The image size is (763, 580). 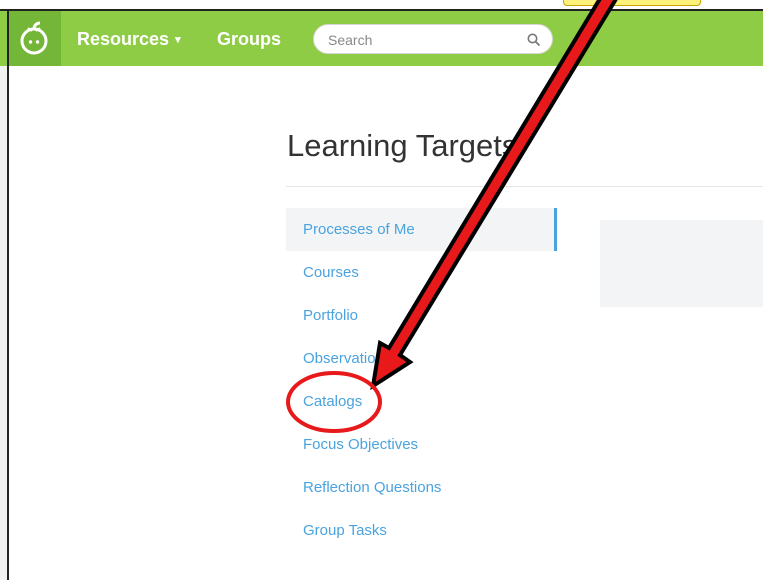 I want to click on menu-item-catalogs: Catalogs, so click(x=421, y=401).